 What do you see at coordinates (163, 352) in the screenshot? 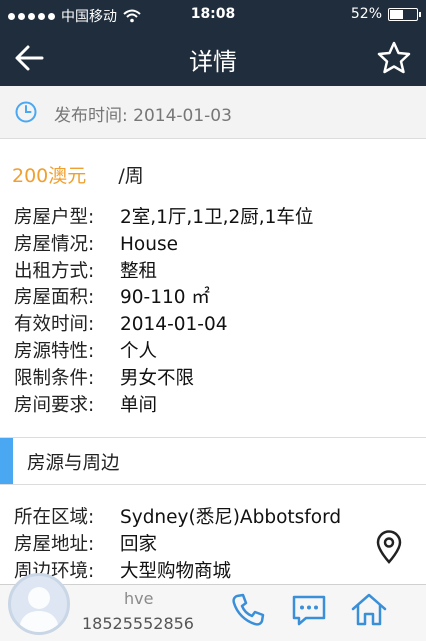
I see `attribute-row: 房源特性: 个人` at bounding box center [163, 352].